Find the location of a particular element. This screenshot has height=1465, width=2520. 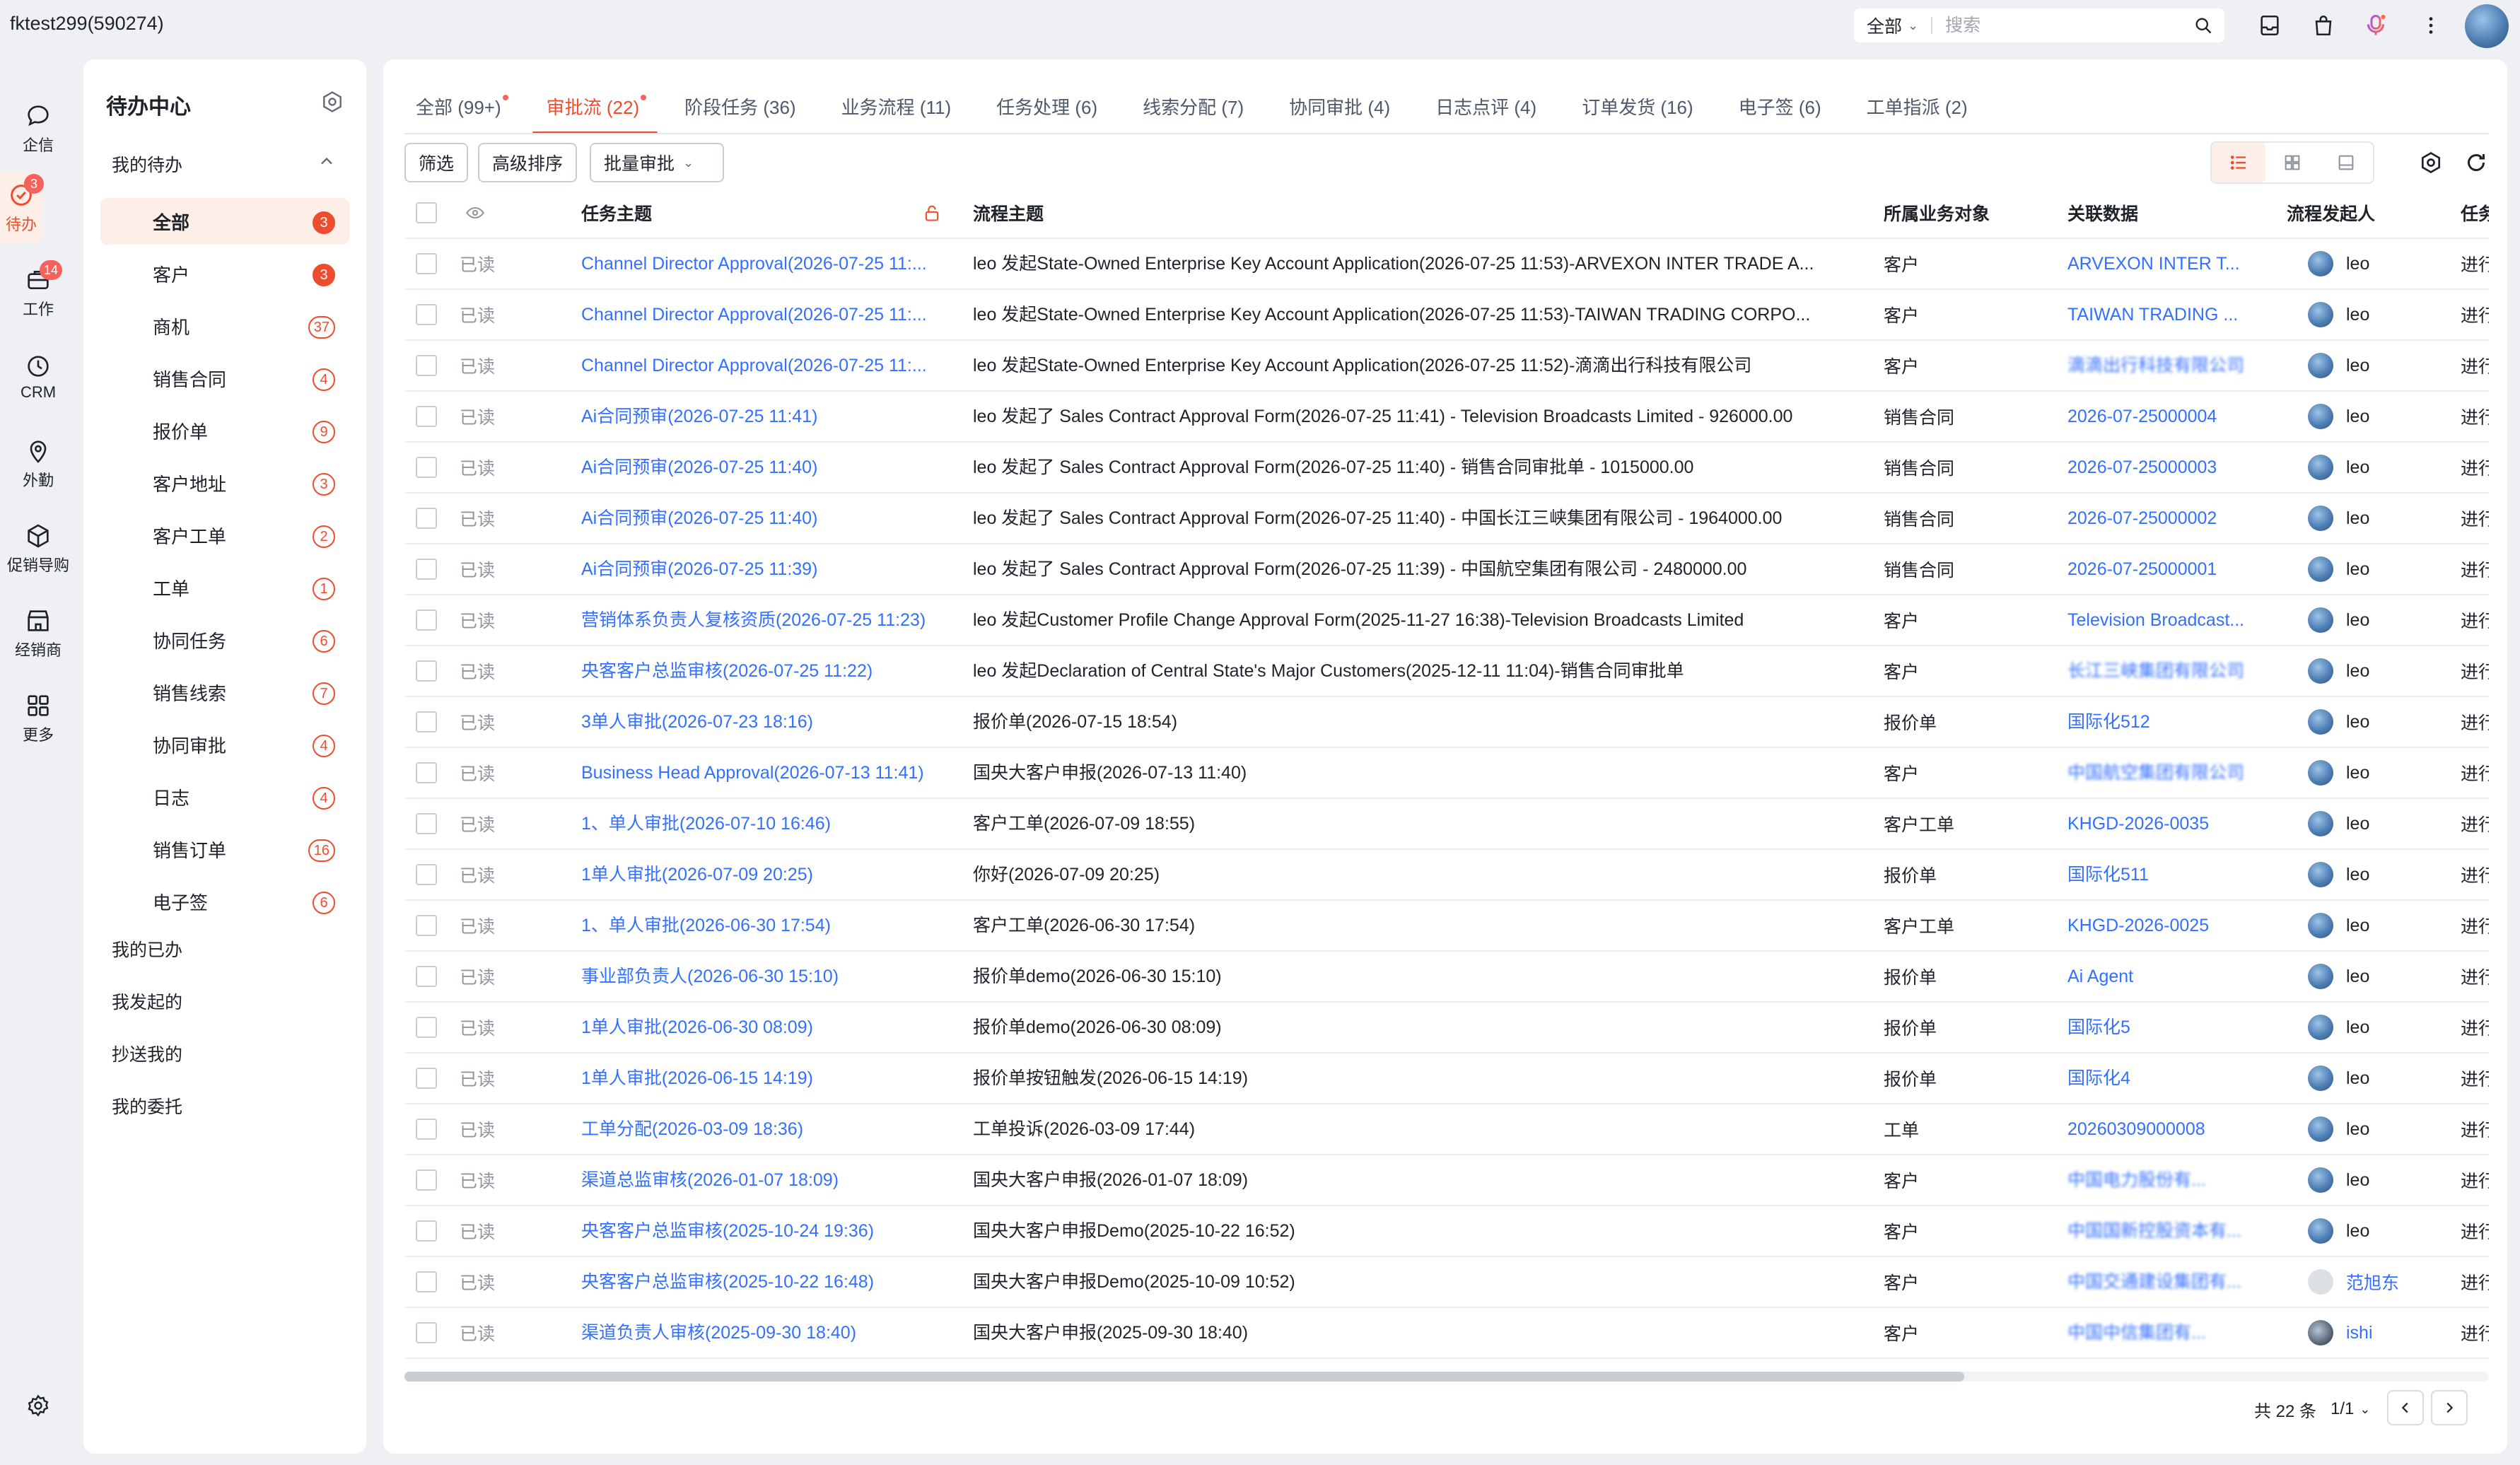

col-initiator: 流程发起人 is located at coordinates (2331, 213).